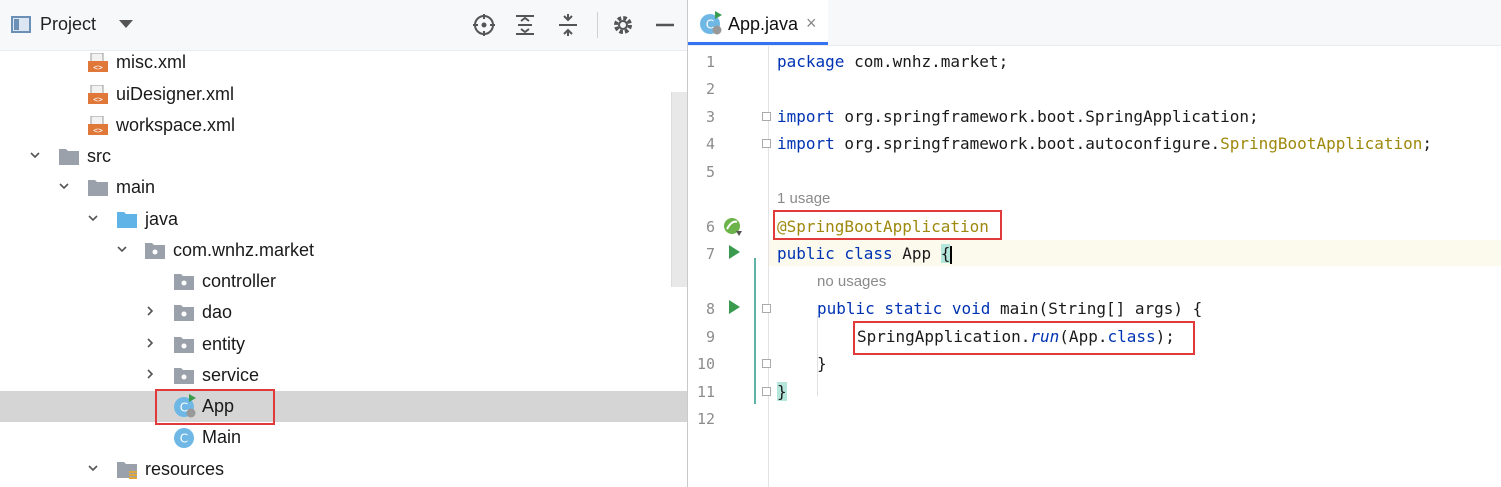  What do you see at coordinates (343, 344) in the screenshot?
I see `tree-item: entity` at bounding box center [343, 344].